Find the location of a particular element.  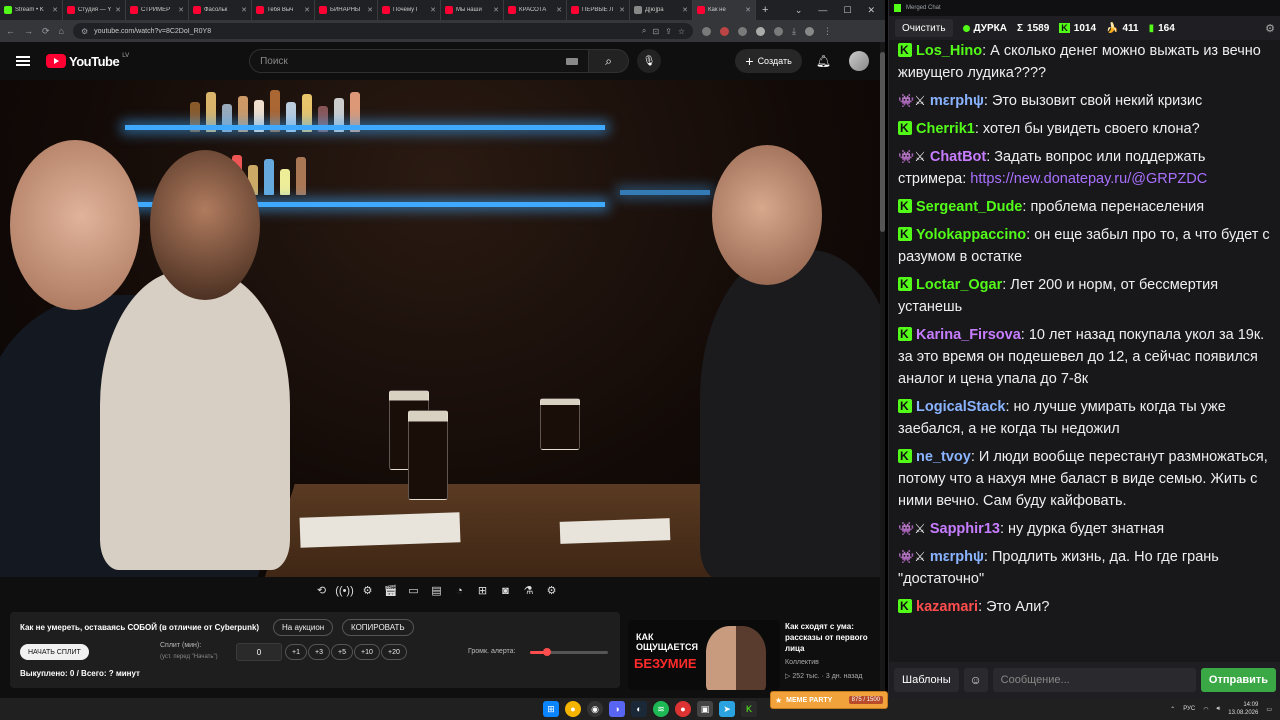

chat-username: Loctar_Ogar is located at coordinates (959, 285).